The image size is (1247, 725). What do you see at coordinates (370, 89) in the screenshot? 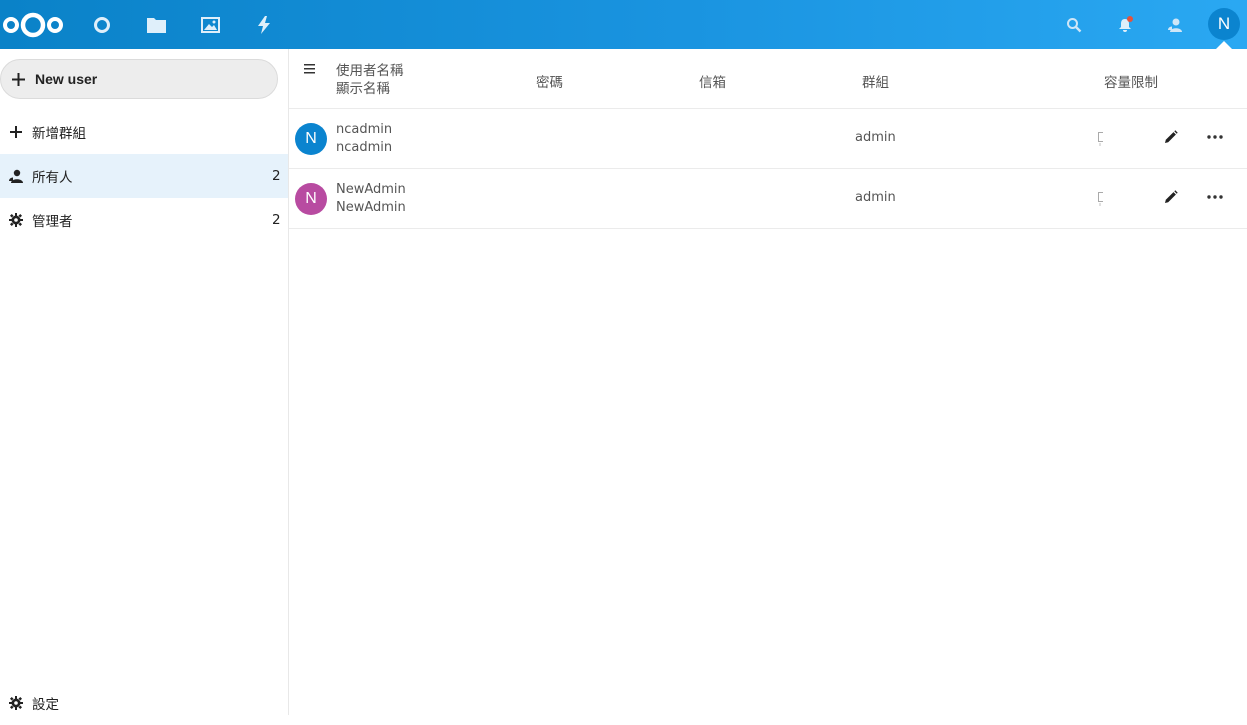
I see `header-display-name: 顯示名稱` at bounding box center [370, 89].